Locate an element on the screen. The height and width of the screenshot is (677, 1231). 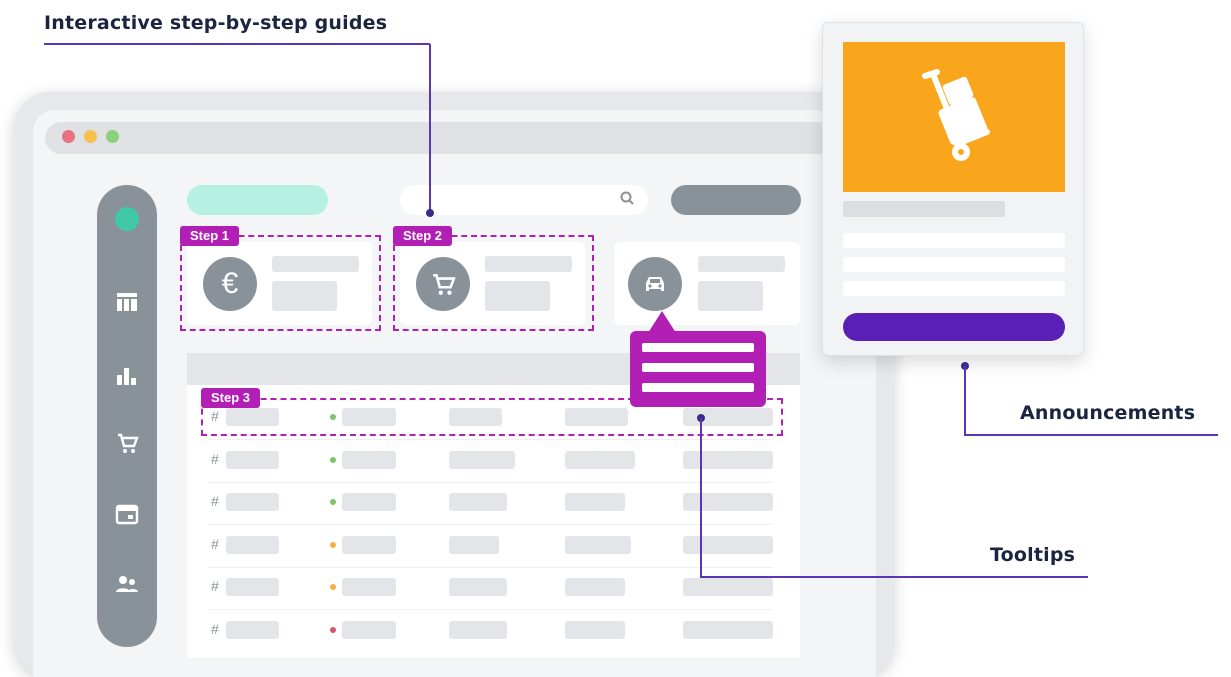
sidebar is located at coordinates (127, 416).